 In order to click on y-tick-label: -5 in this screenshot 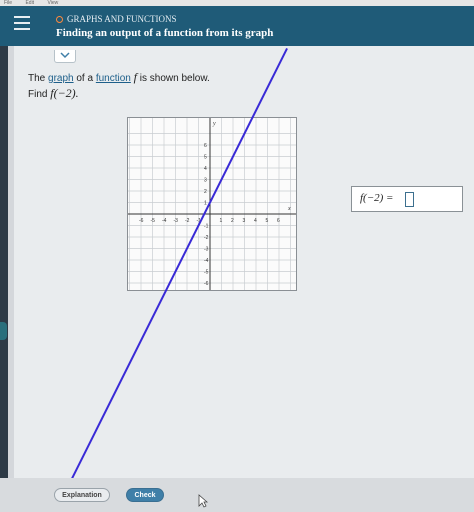, I will do `click(206, 273)`.